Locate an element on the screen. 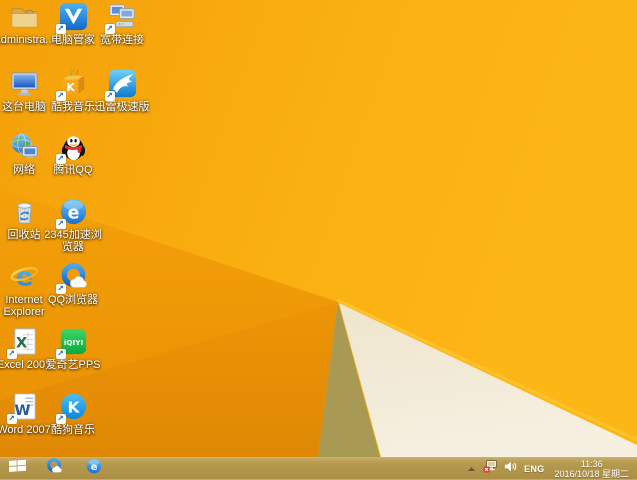  taskbar: e ENG 11:36 2016/10/18 星期二 is located at coordinates (318, 468).